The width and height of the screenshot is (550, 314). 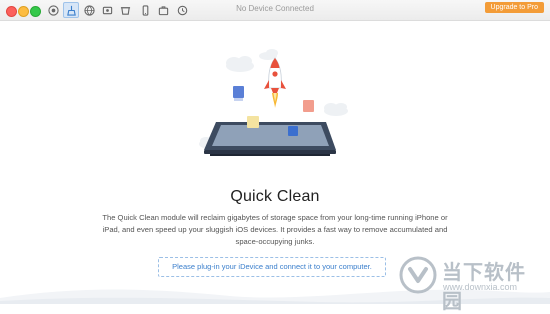 What do you see at coordinates (270, 139) in the screenshot?
I see `tablet-icon` at bounding box center [270, 139].